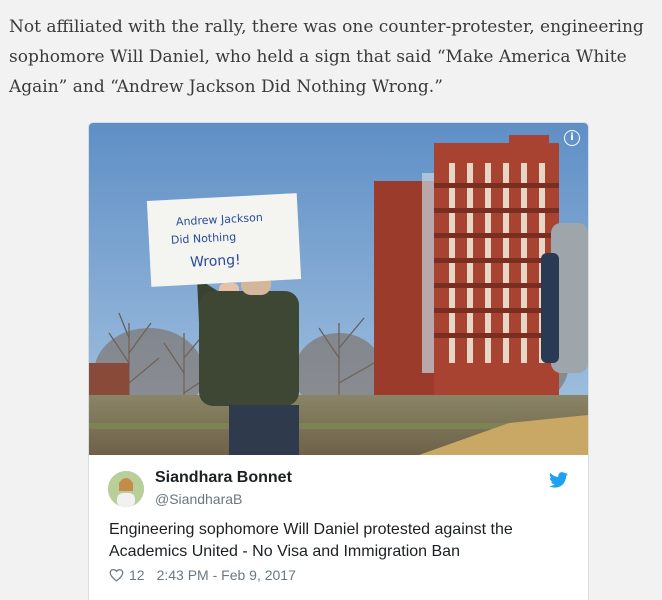 The height and width of the screenshot is (600, 662). What do you see at coordinates (126, 489) in the screenshot?
I see `author-avatar` at bounding box center [126, 489].